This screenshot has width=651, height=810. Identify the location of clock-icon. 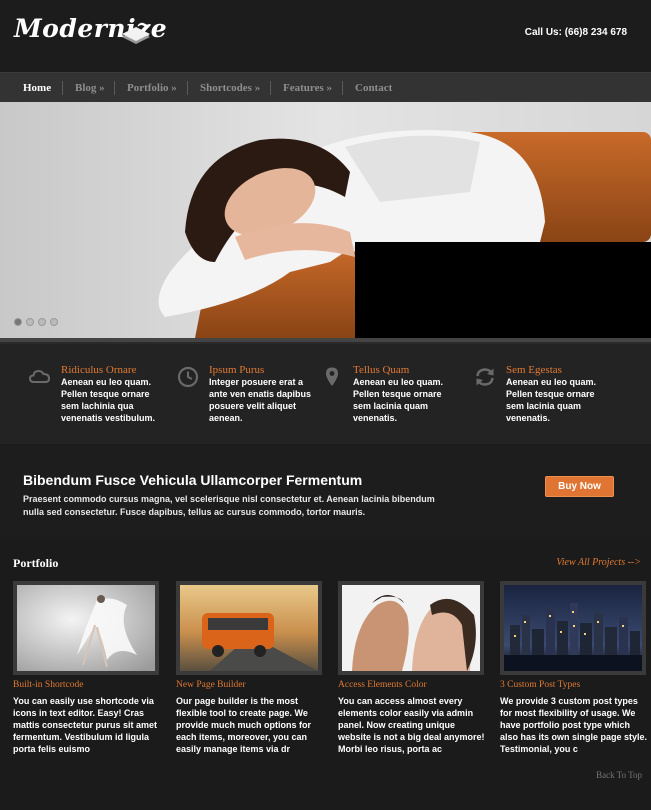
(188, 377).